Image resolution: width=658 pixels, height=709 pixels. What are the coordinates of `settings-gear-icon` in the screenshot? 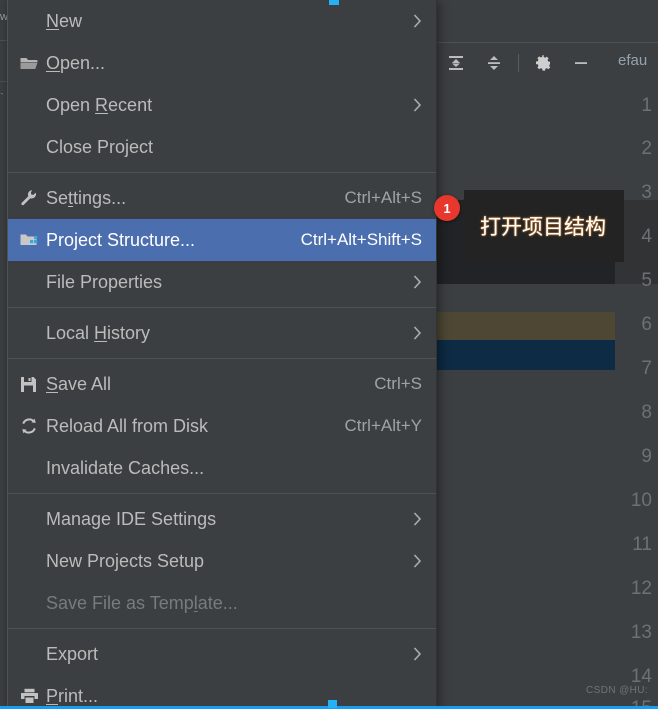 It's located at (543, 62).